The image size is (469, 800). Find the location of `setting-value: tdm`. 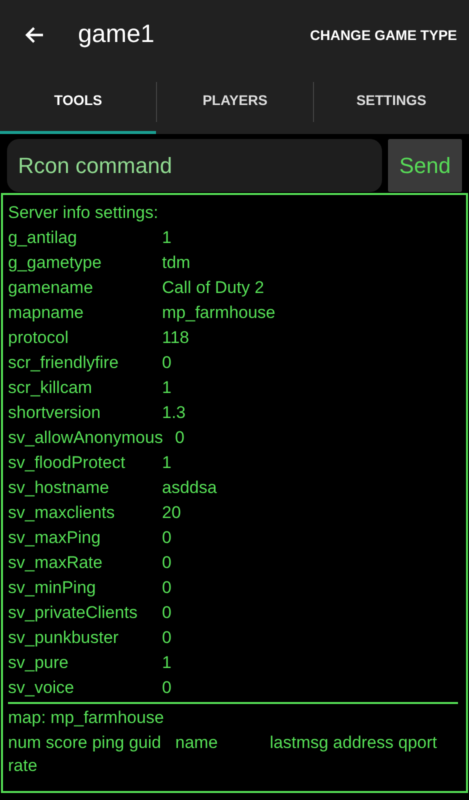

setting-value: tdm is located at coordinates (176, 263).